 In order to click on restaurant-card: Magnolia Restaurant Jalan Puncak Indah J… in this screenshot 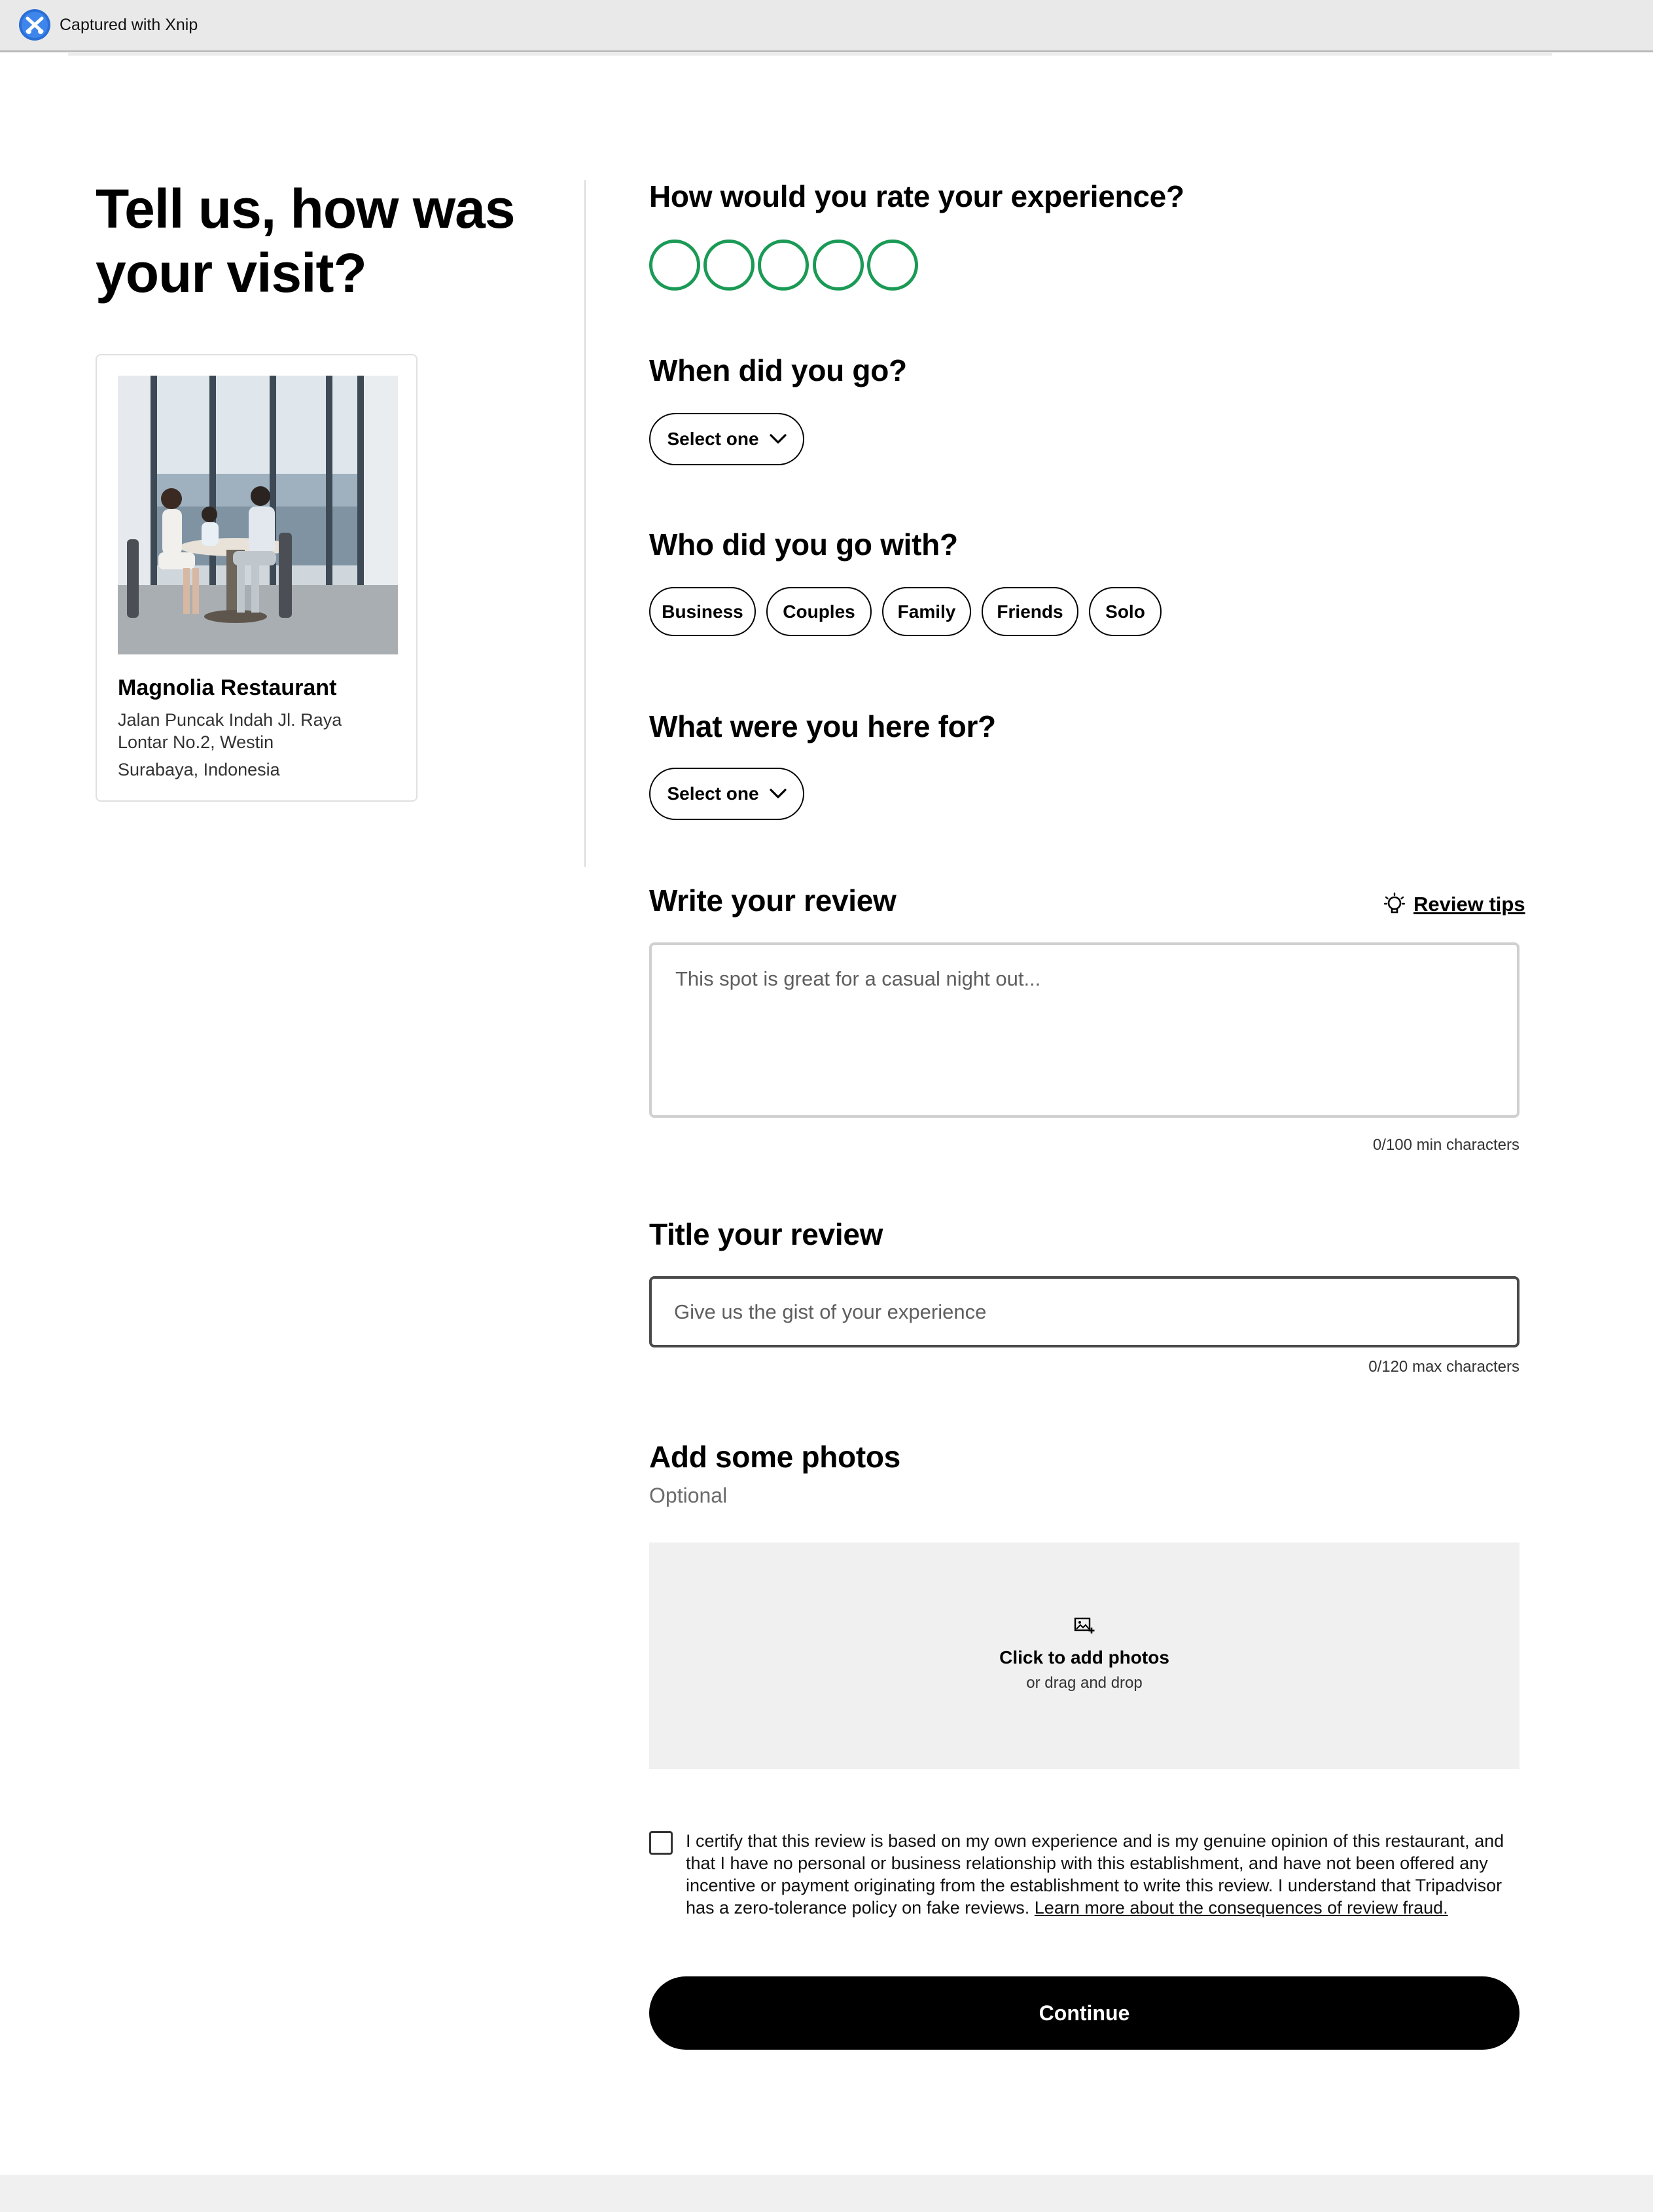, I will do `click(257, 578)`.